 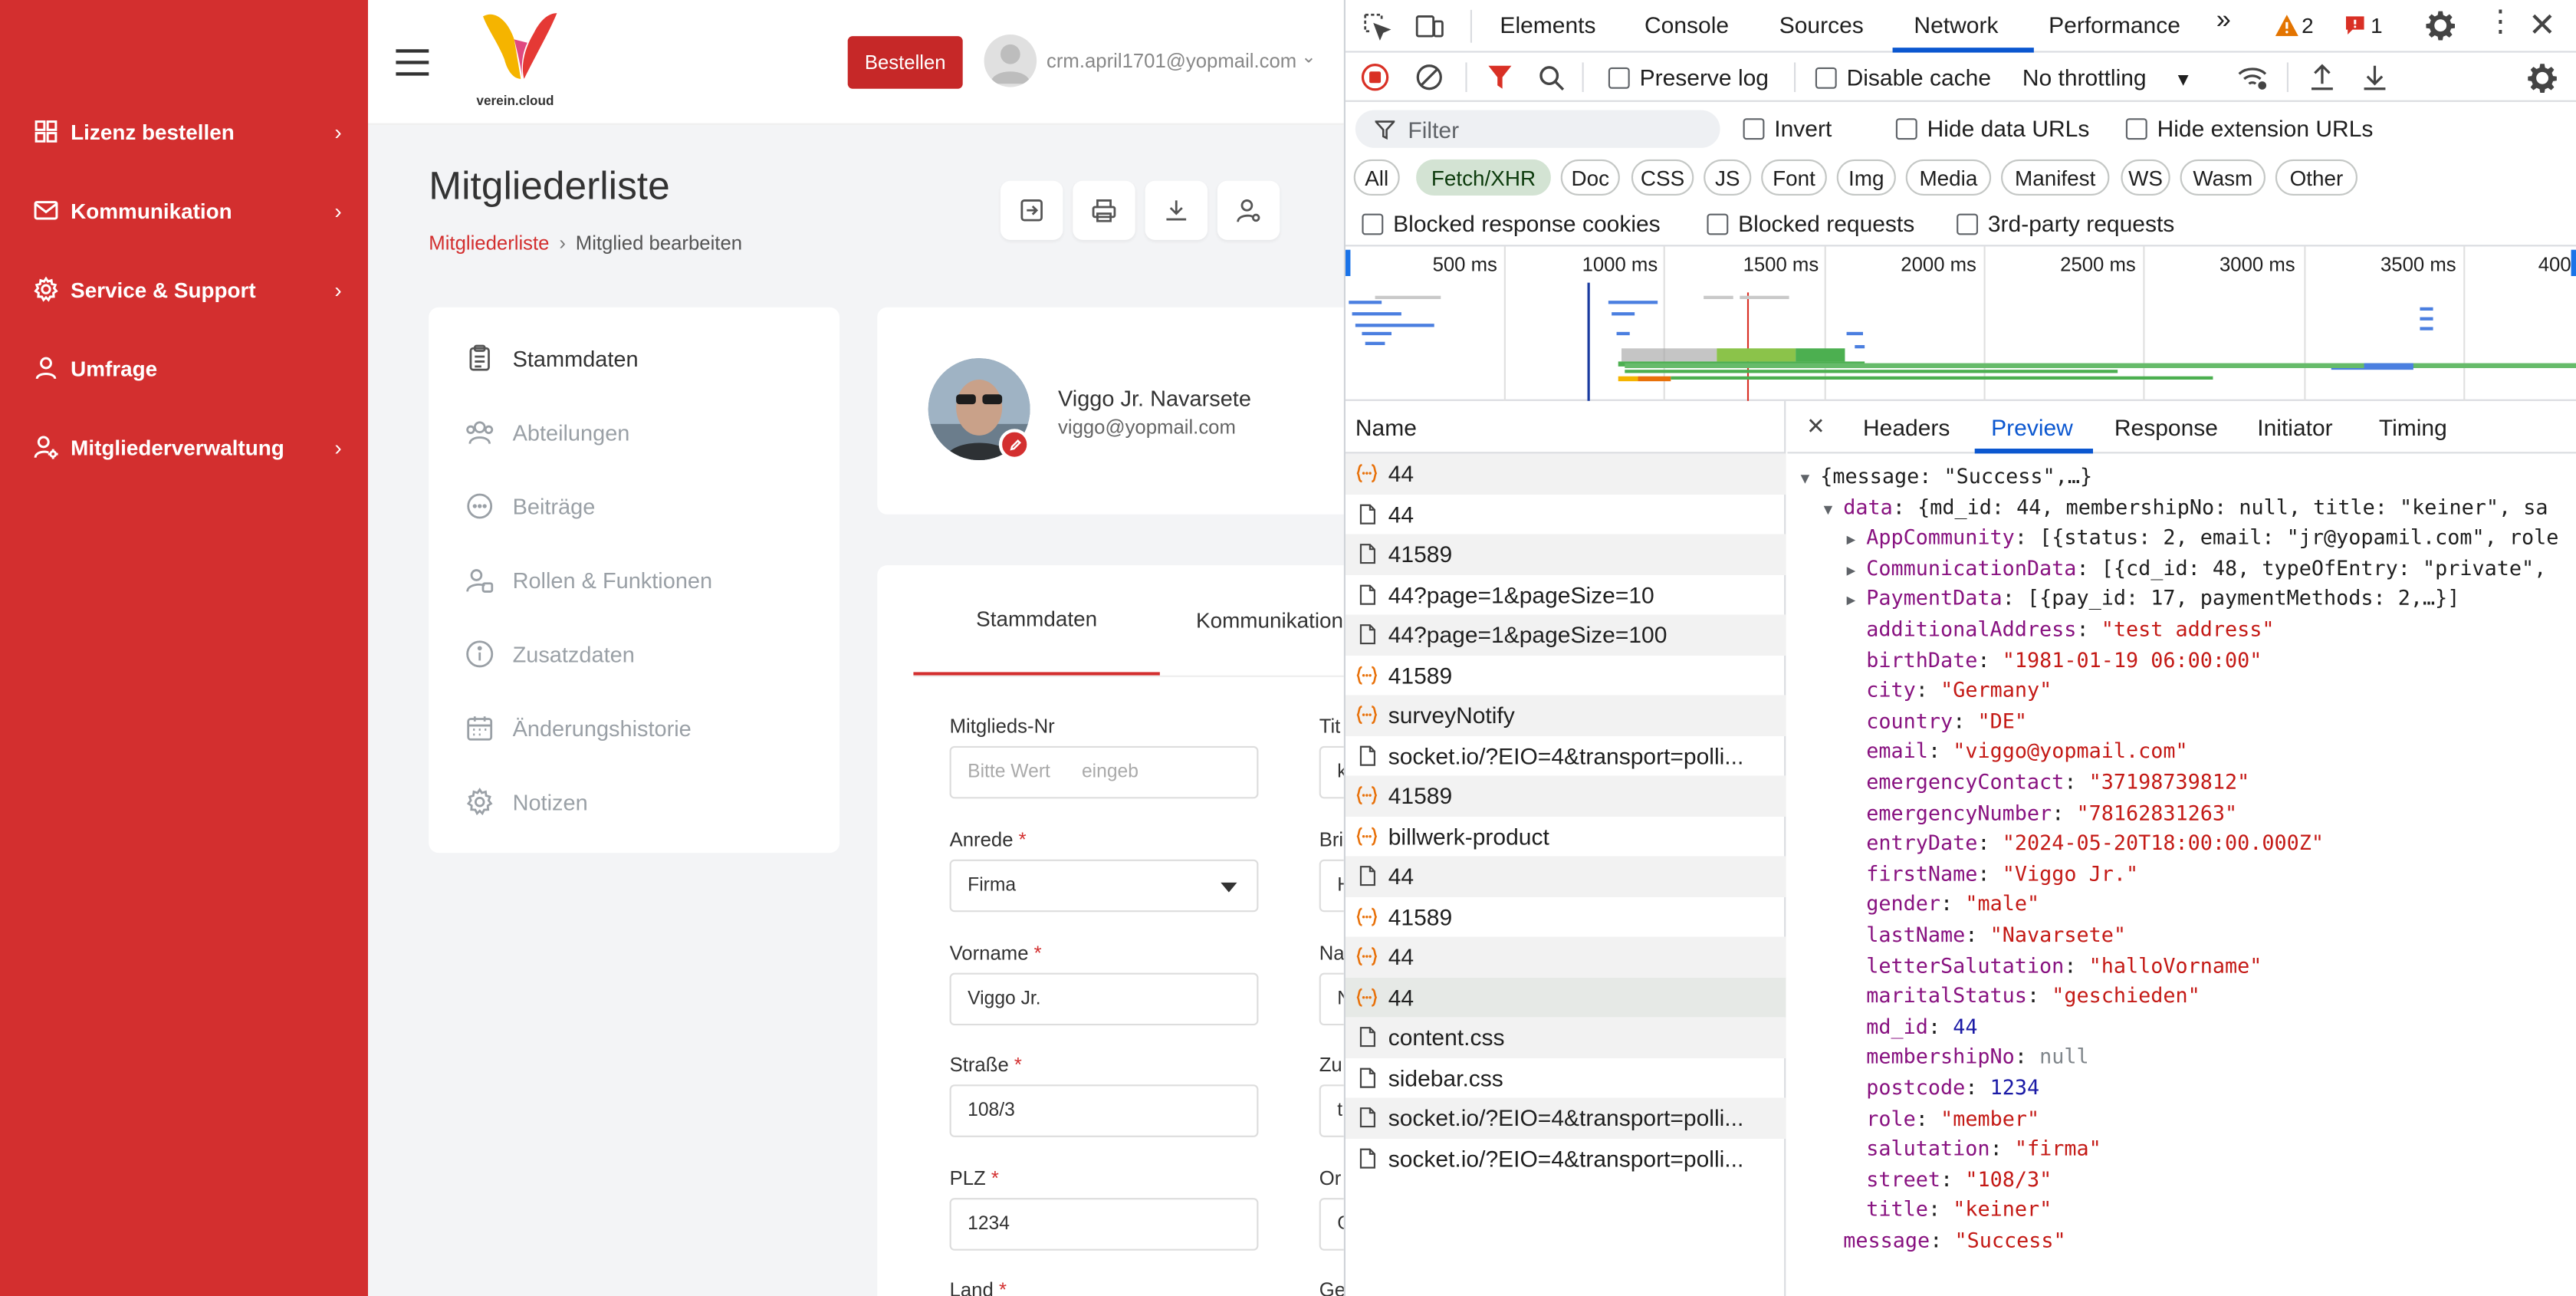 I want to click on type-filter-other: Other, so click(x=2317, y=177).